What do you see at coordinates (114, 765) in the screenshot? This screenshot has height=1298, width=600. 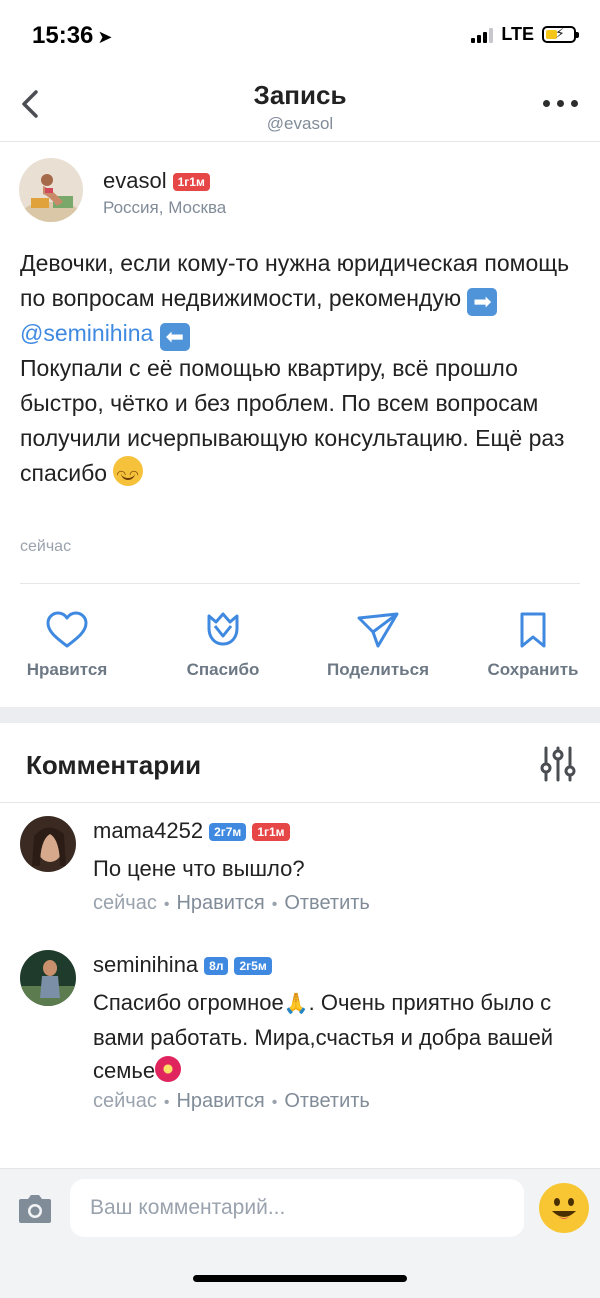 I see `comments-title: Комментарии` at bounding box center [114, 765].